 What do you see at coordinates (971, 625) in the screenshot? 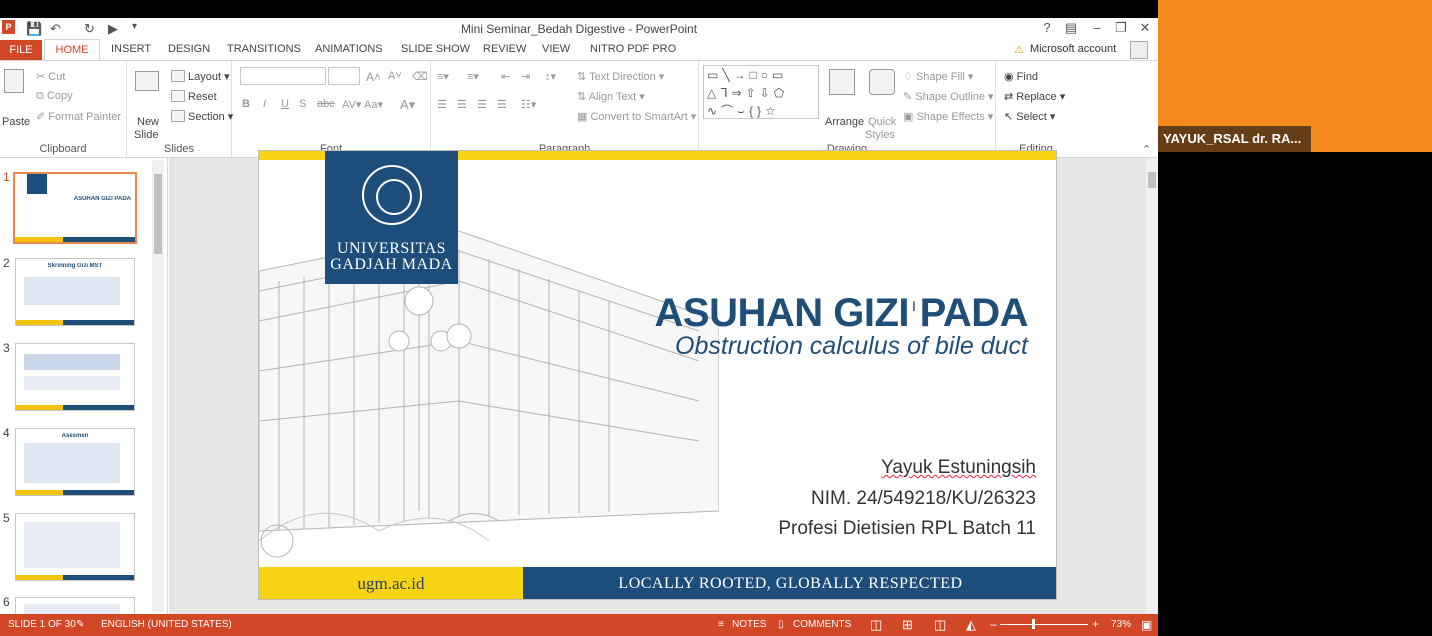
I see `slide-show-icon: ◭` at bounding box center [971, 625].